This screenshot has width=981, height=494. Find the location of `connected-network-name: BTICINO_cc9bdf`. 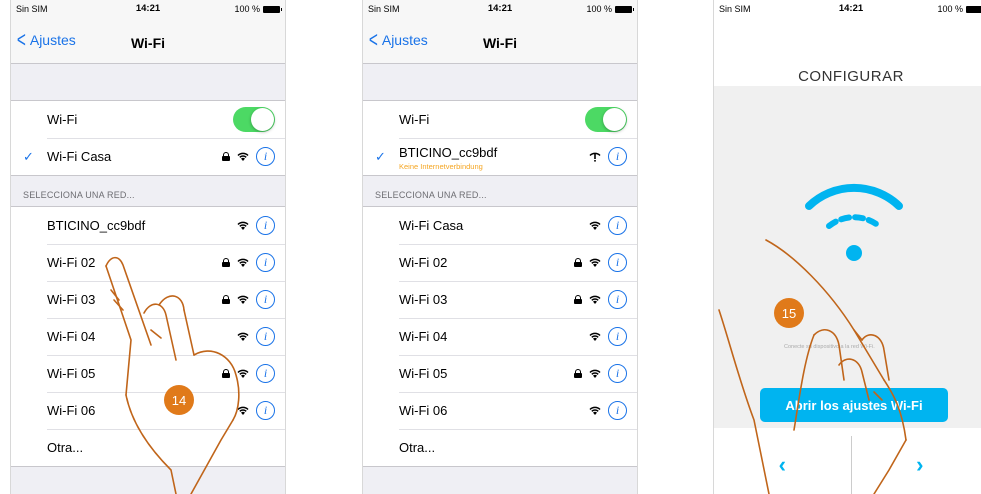

connected-network-name: BTICINO_cc9bdf is located at coordinates (448, 152).